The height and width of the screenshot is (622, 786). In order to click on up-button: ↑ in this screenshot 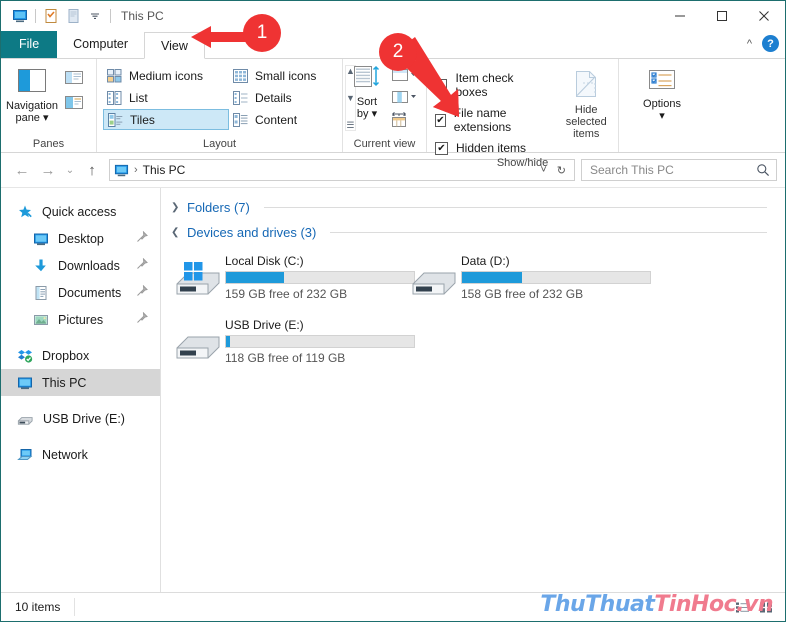, I will do `click(92, 170)`.